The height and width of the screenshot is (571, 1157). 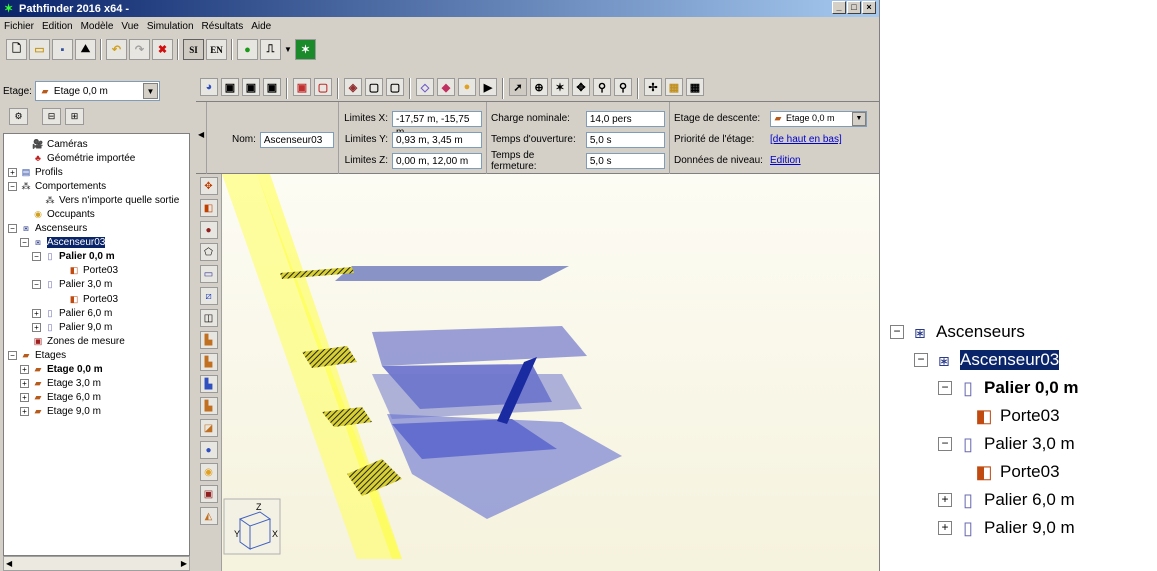 What do you see at coordinates (208, 274) in the screenshot?
I see `rect-room-tool-icon: ▭` at bounding box center [208, 274].